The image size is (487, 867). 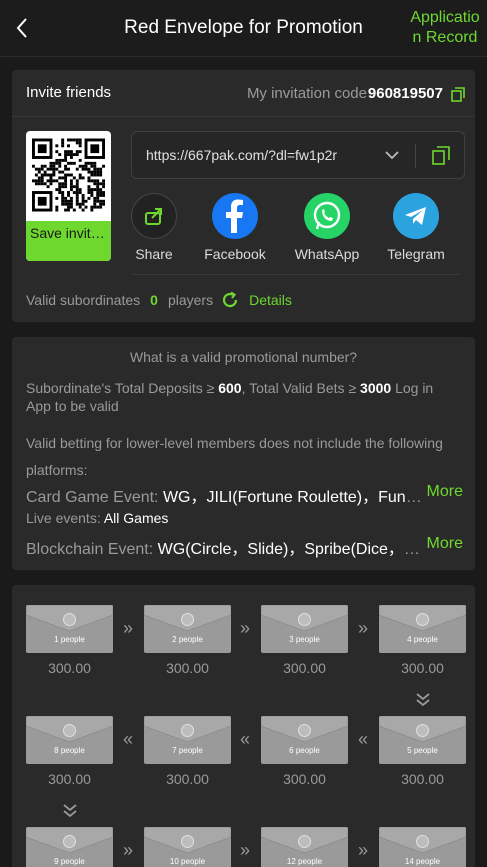 I want to click on qr-code-image, so click(x=68, y=175).